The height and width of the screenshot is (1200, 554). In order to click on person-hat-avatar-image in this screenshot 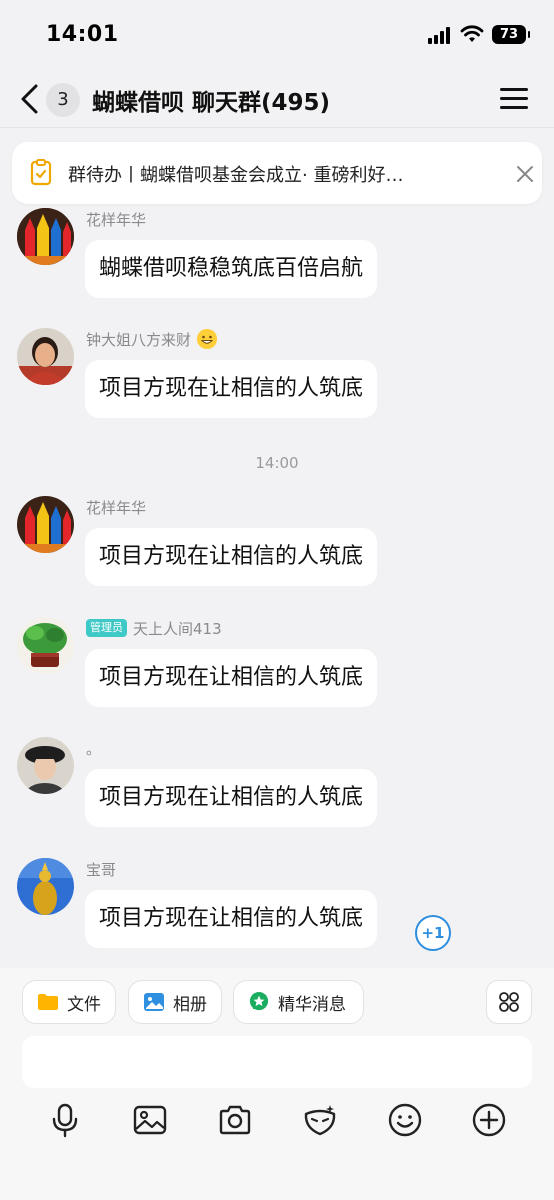, I will do `click(45, 765)`.